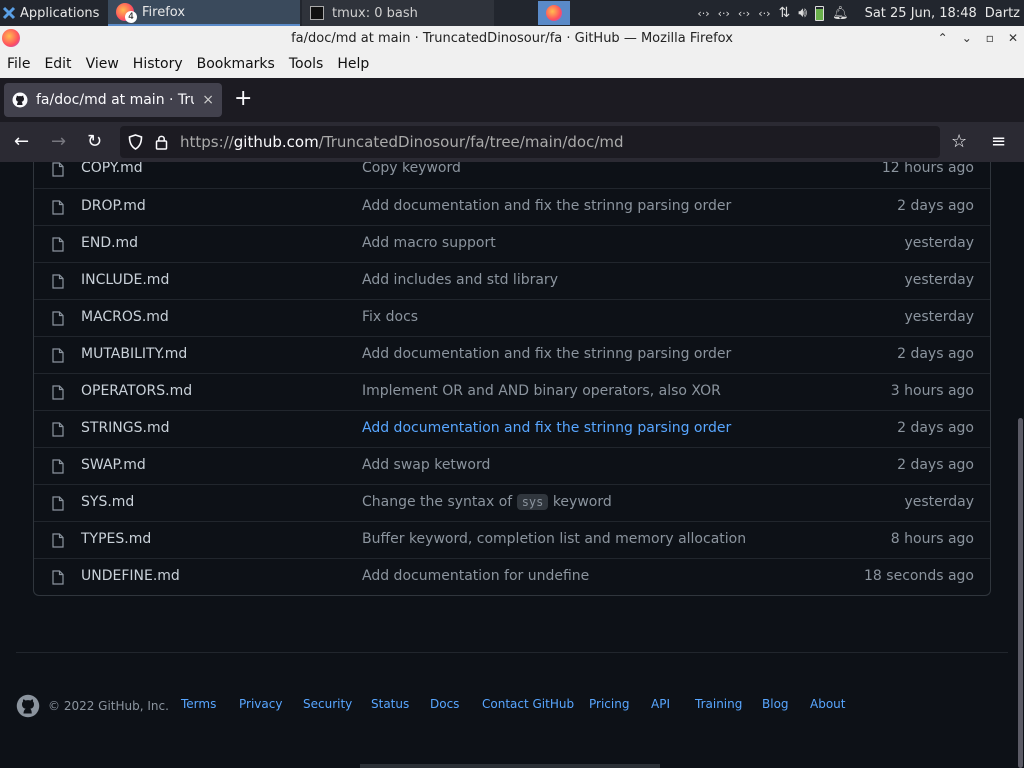  What do you see at coordinates (57, 64) in the screenshot?
I see `menu-edit: Edit` at bounding box center [57, 64].